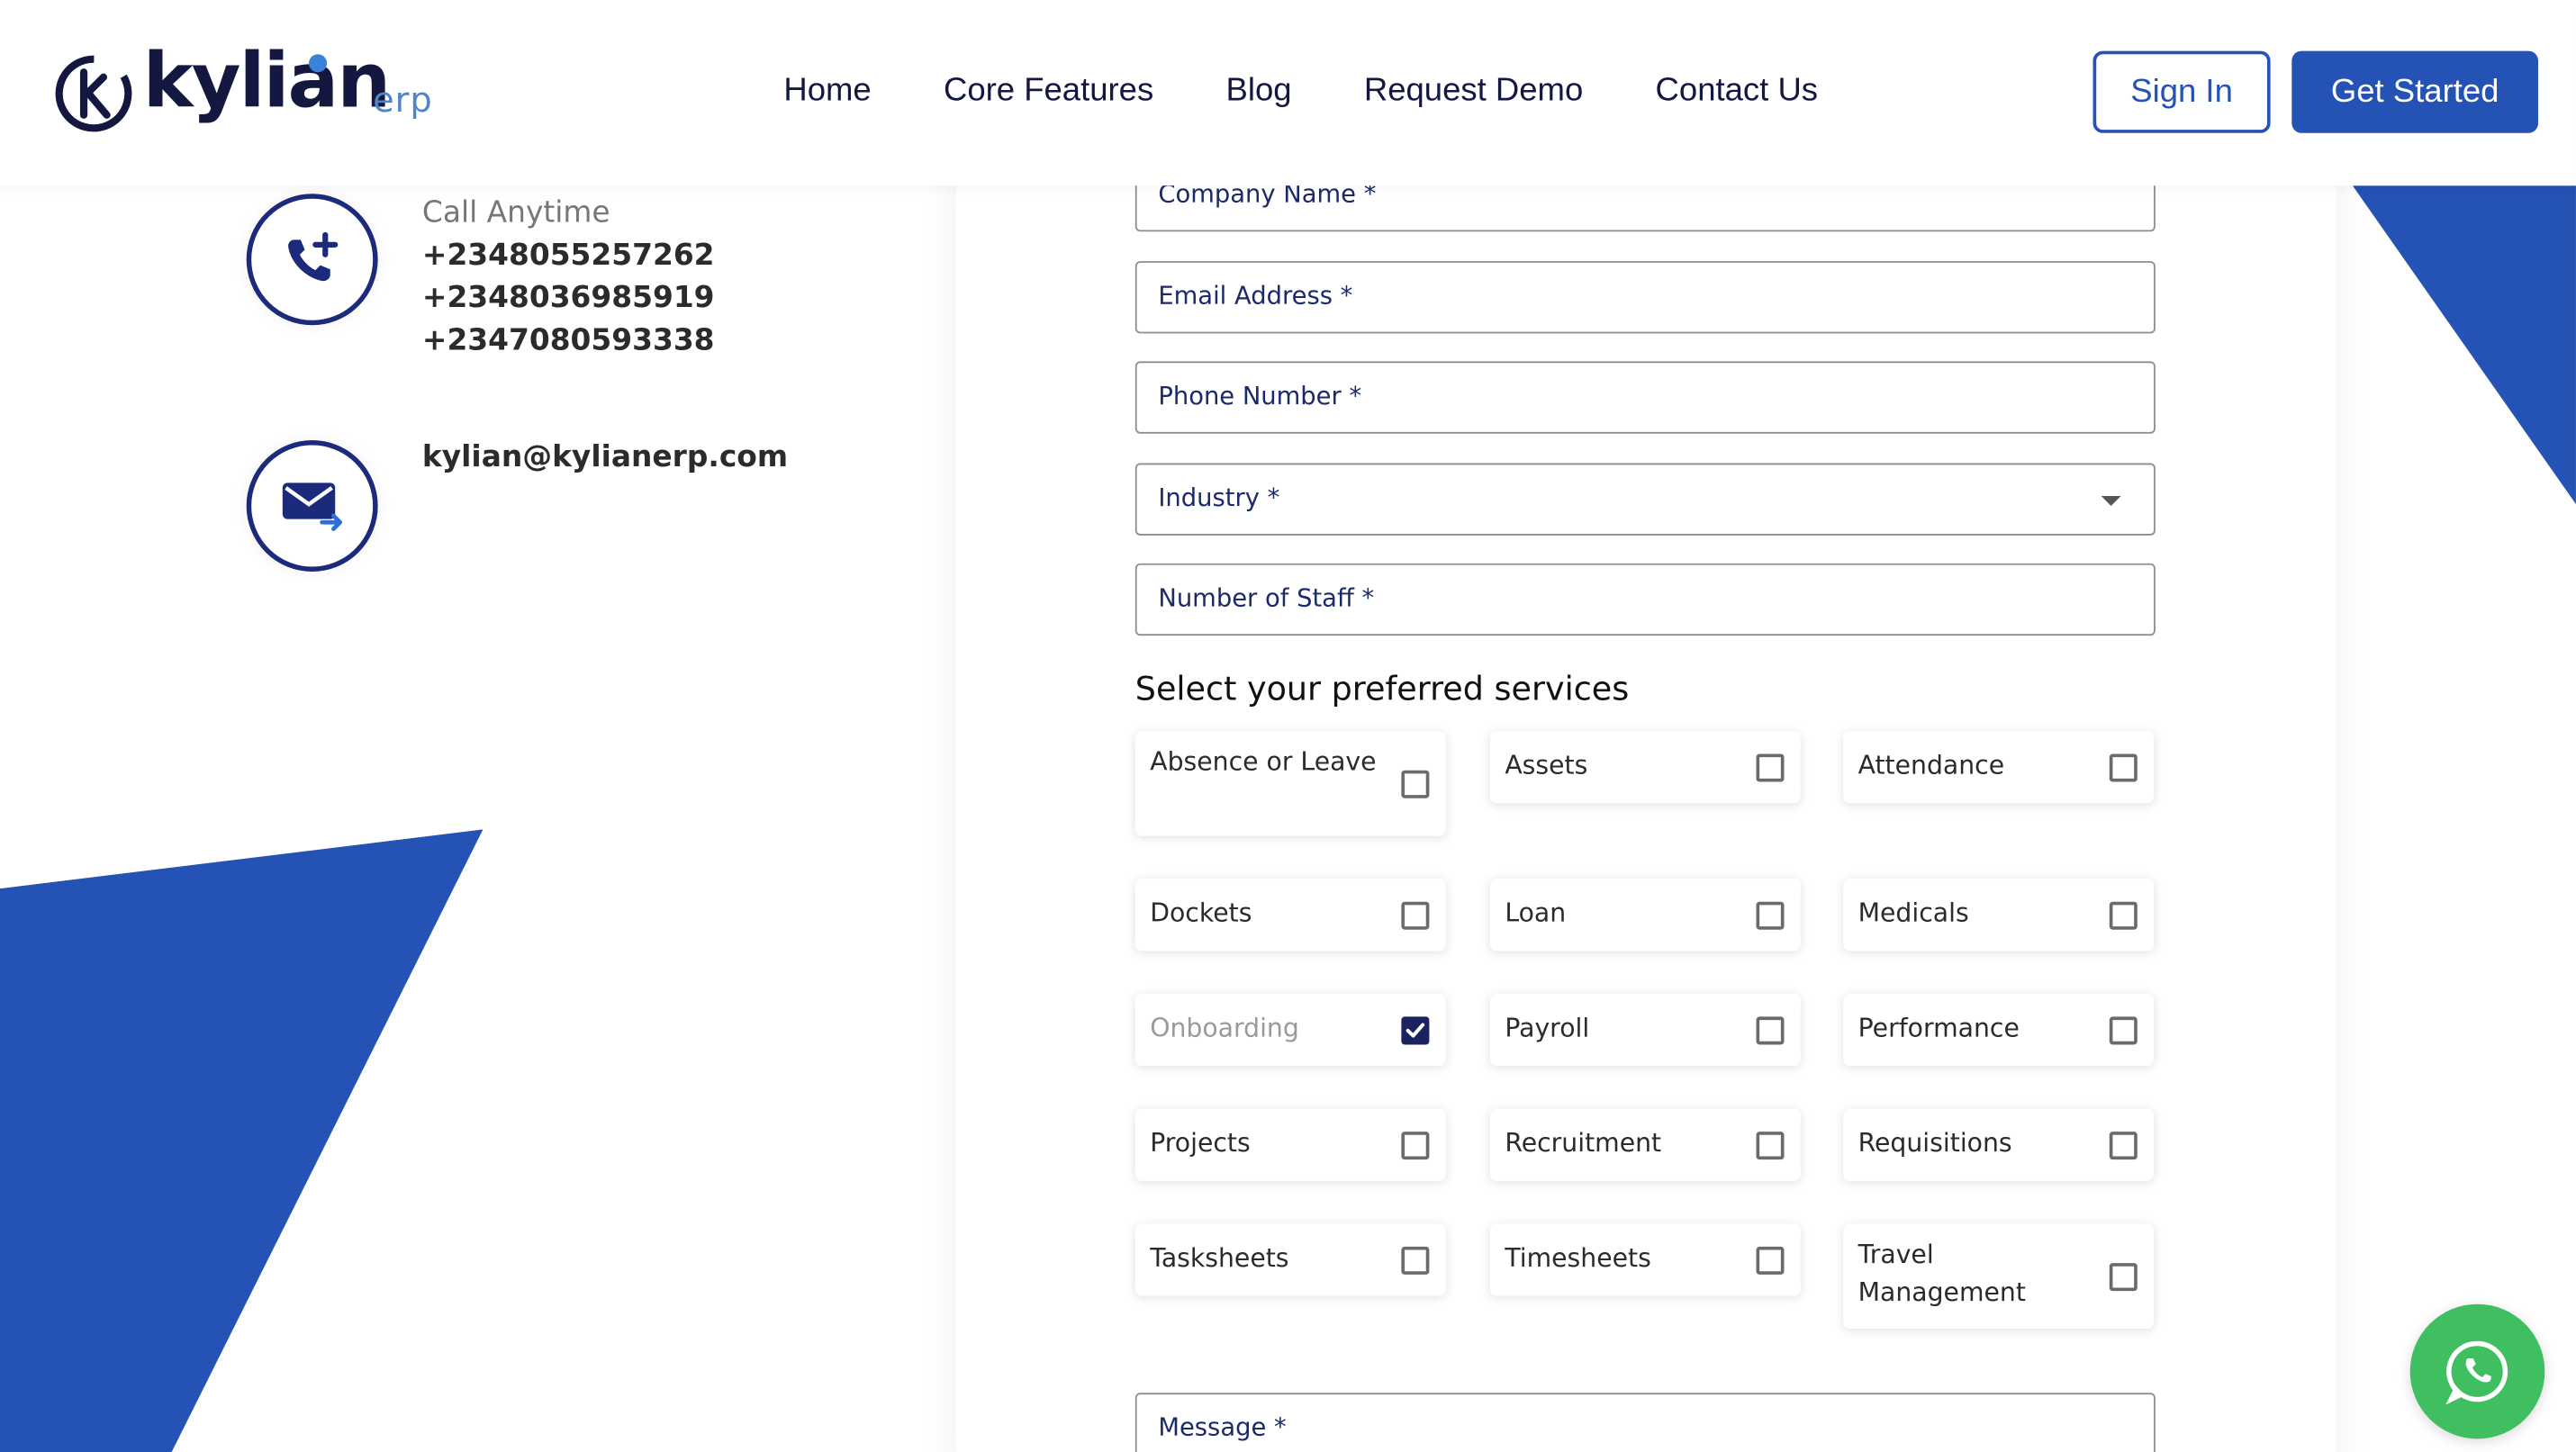 This screenshot has width=2576, height=1452. Describe the element at coordinates (1934, 1143) in the screenshot. I see `service-option-label: Requisitions` at that location.